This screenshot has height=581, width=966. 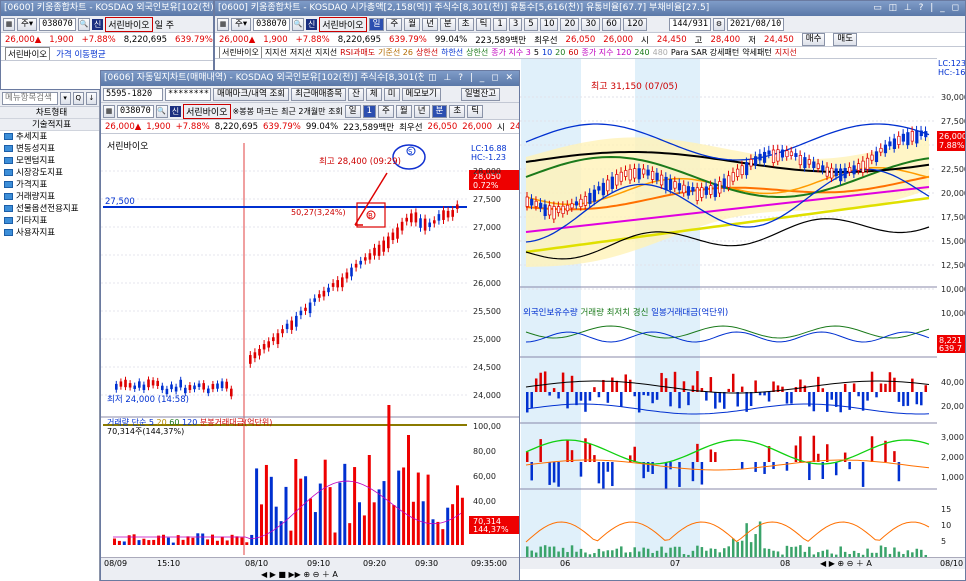 What do you see at coordinates (299, 574) in the screenshot?
I see `scroll-controls: ◀ ▶ ■ ▶▶ ⊕ ⊖ ＋ A` at bounding box center [299, 574].